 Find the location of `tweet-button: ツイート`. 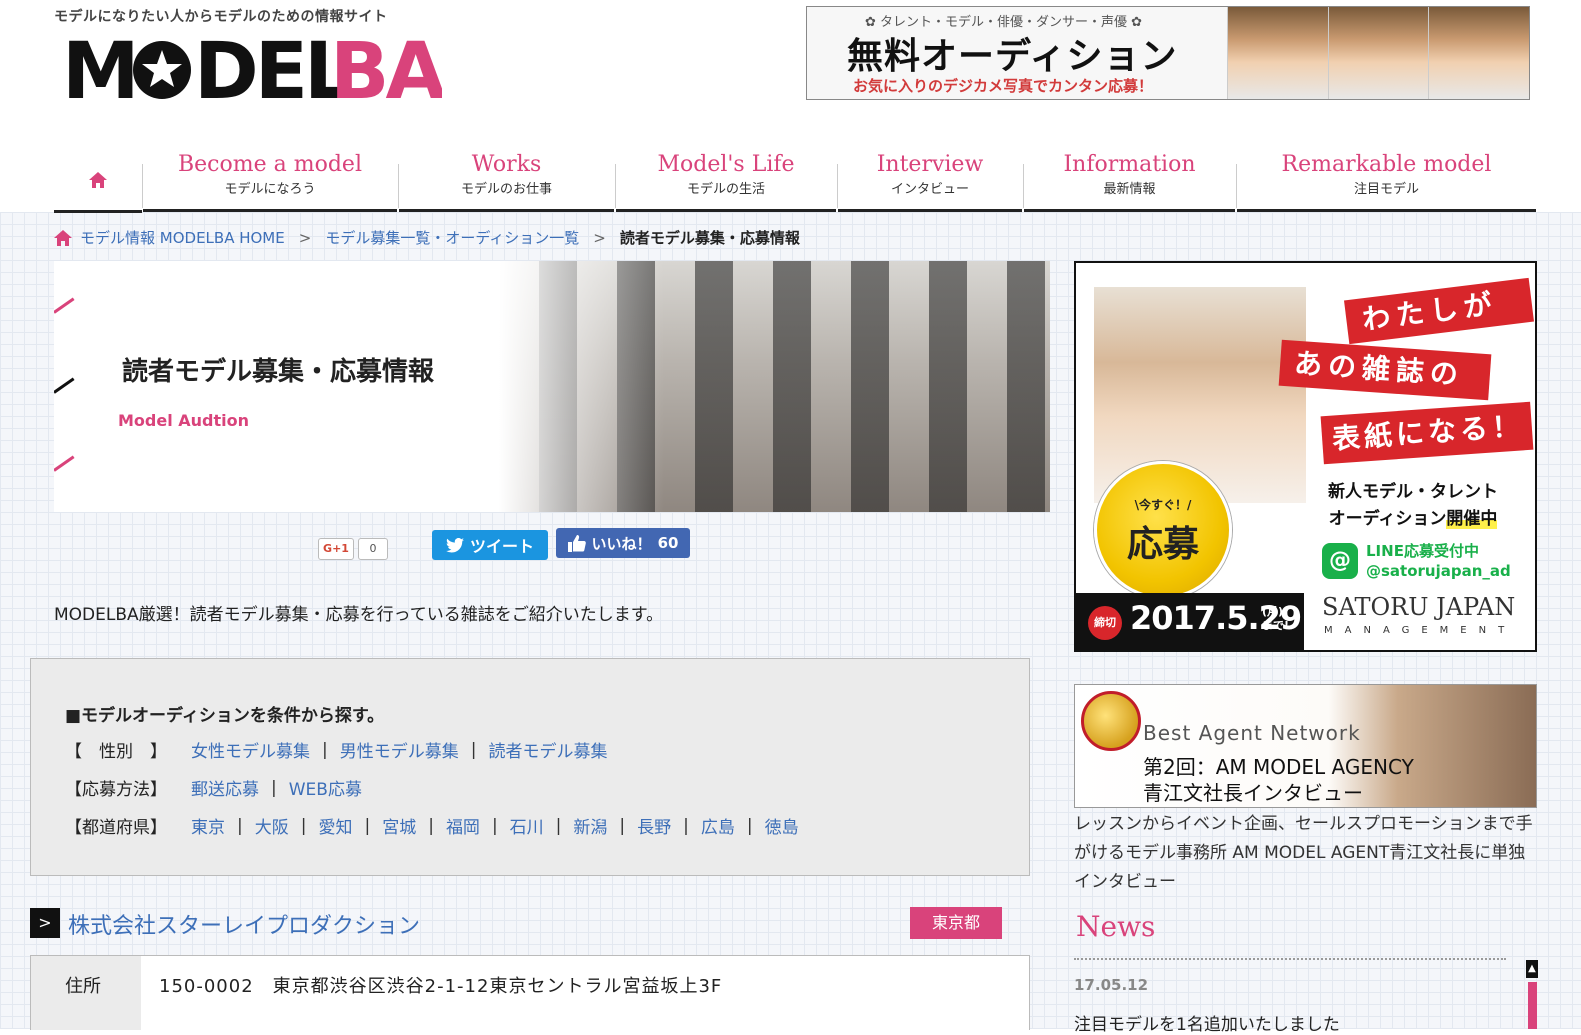

tweet-button: ツイート is located at coordinates (490, 545).